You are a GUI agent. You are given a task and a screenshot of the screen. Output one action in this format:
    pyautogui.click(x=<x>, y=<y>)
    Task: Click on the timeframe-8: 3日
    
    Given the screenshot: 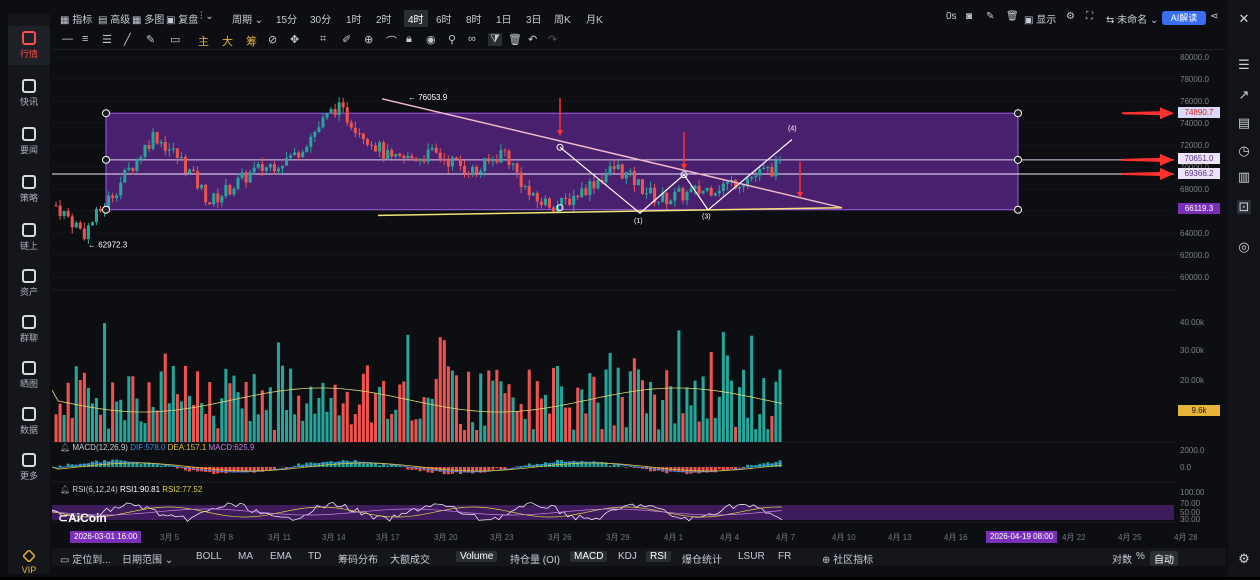 What is the action you would take?
    pyautogui.click(x=534, y=18)
    